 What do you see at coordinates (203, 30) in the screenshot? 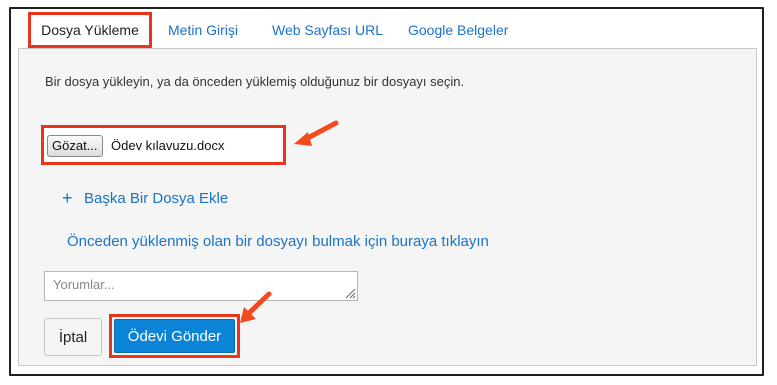
I see `tab-text-entry: Metin Girişi` at bounding box center [203, 30].